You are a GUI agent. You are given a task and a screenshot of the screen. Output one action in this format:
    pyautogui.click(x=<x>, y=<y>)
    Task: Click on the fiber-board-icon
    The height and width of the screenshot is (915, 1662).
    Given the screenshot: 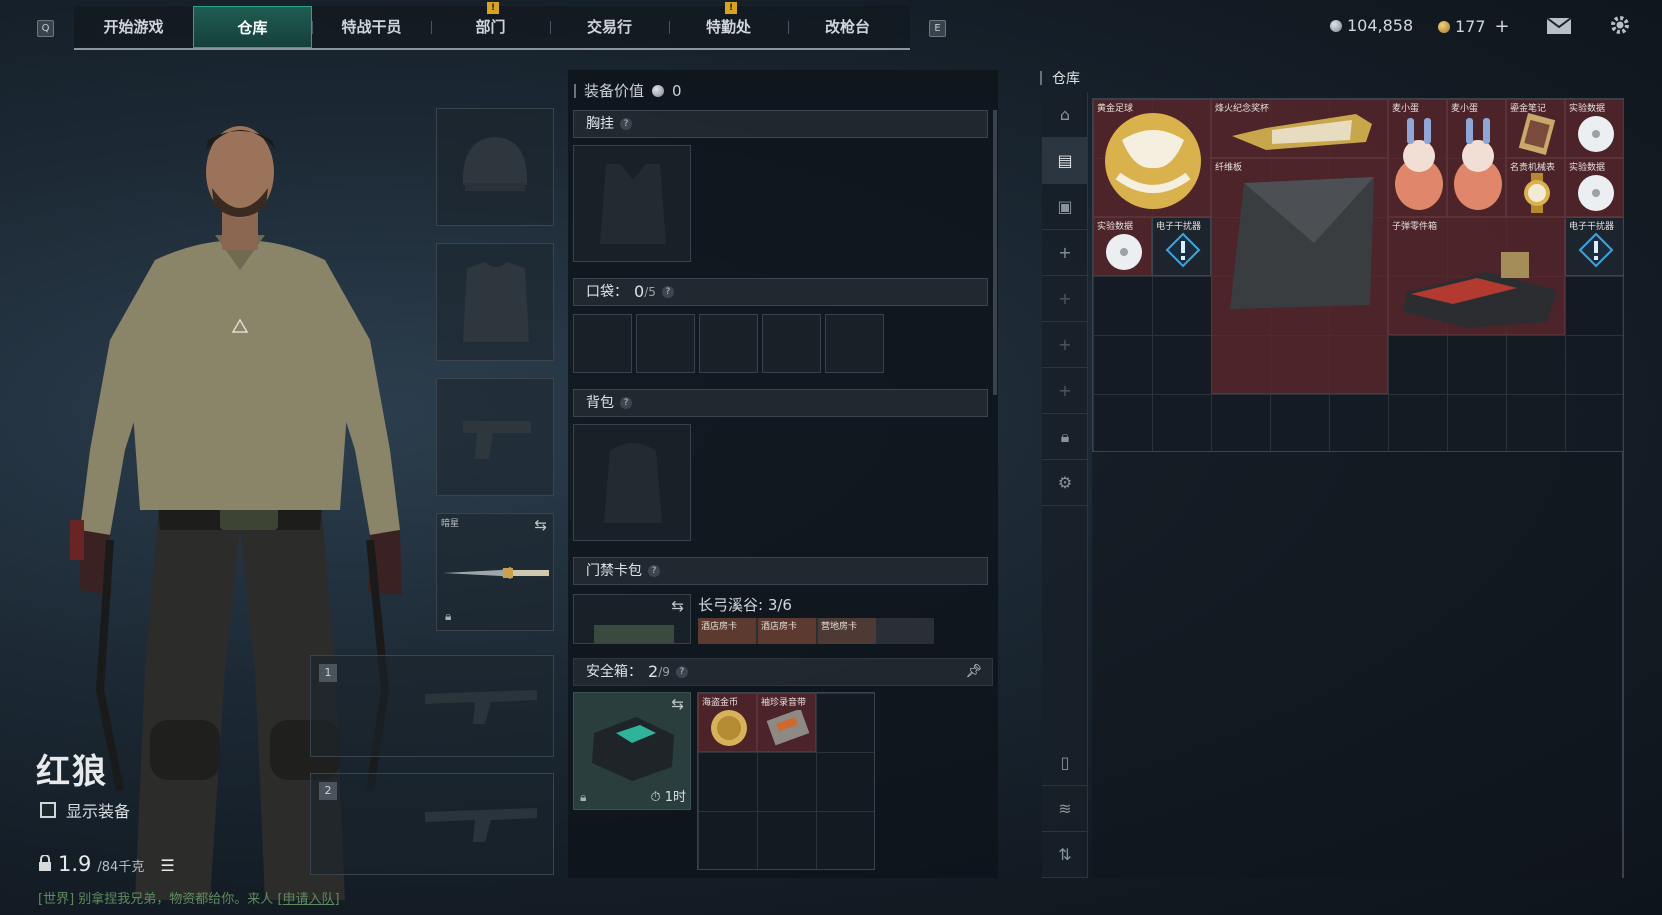 What is the action you would take?
    pyautogui.click(x=1302, y=243)
    